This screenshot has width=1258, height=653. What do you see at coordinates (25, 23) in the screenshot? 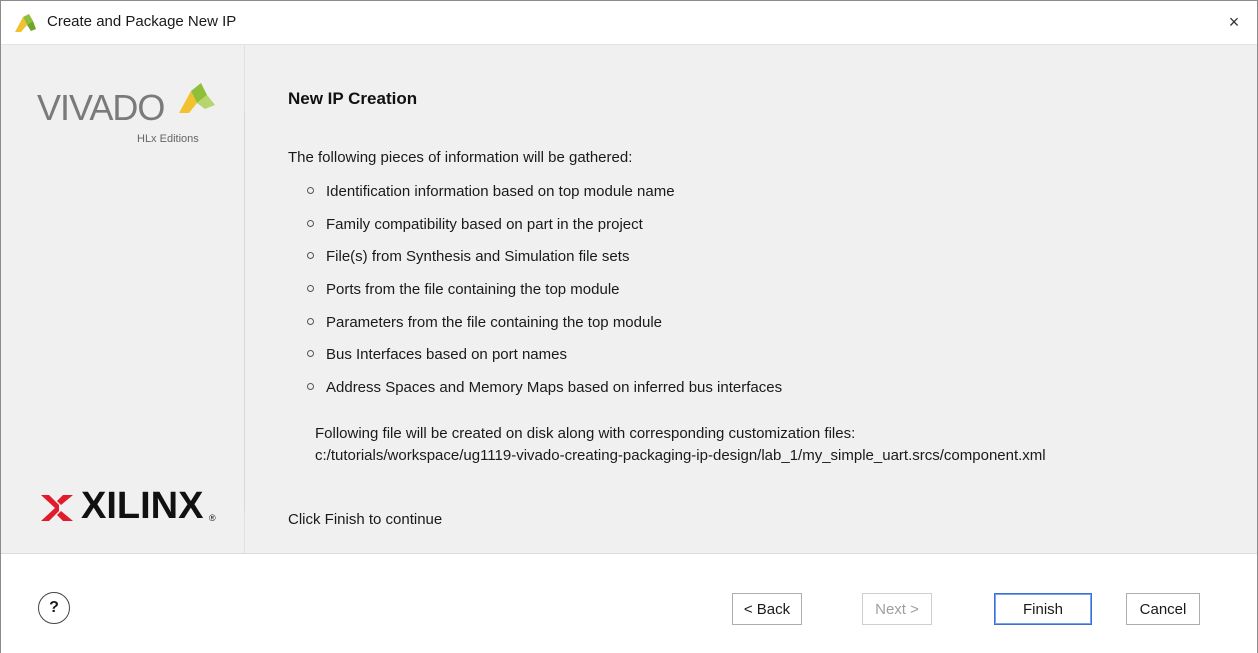
I see `vivado-app-icon` at bounding box center [25, 23].